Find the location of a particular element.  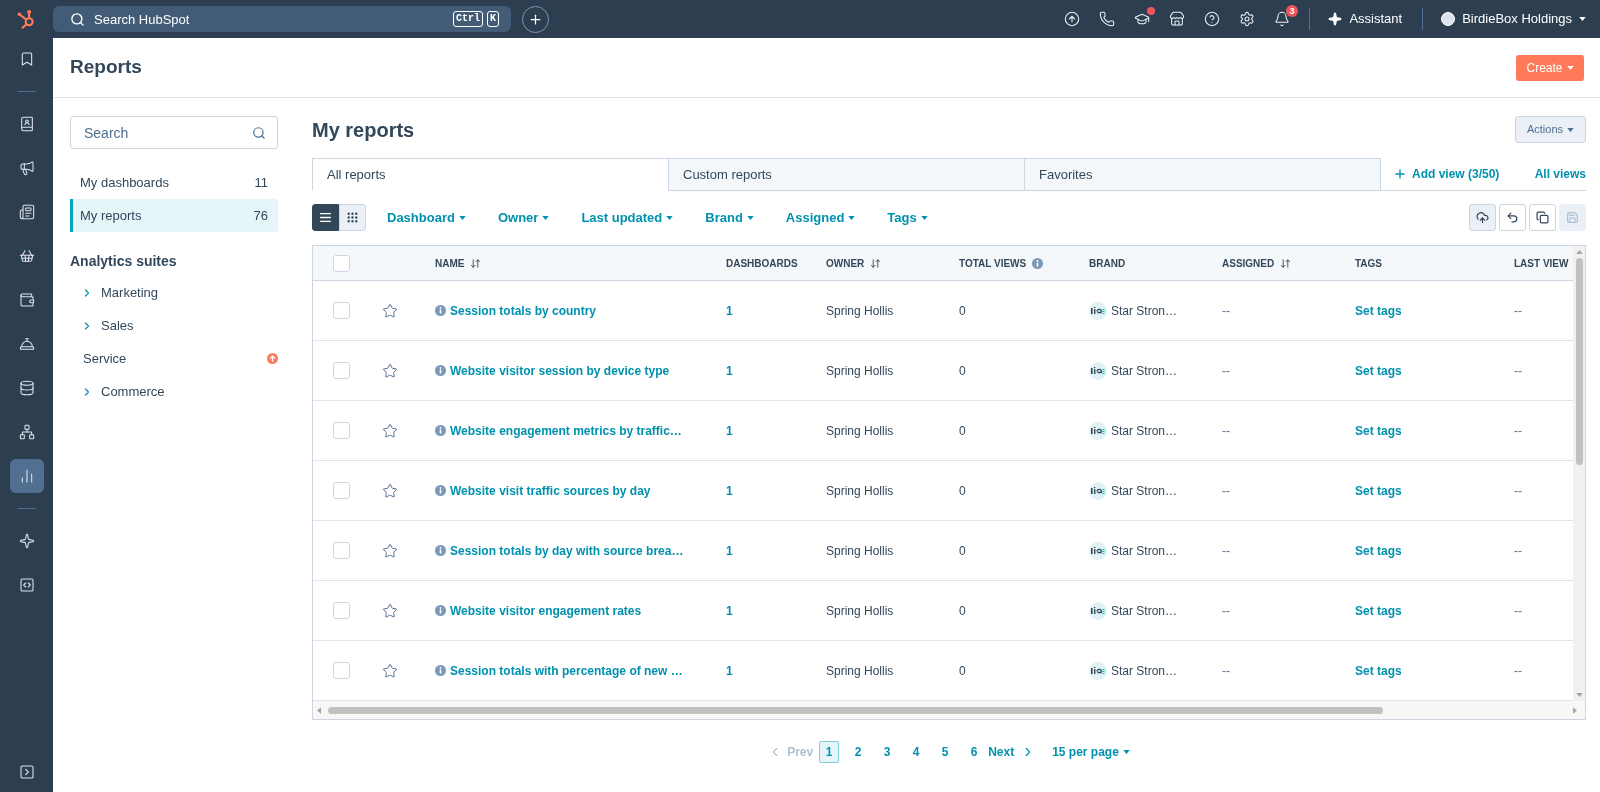

search-field: Search is located at coordinates (174, 132).